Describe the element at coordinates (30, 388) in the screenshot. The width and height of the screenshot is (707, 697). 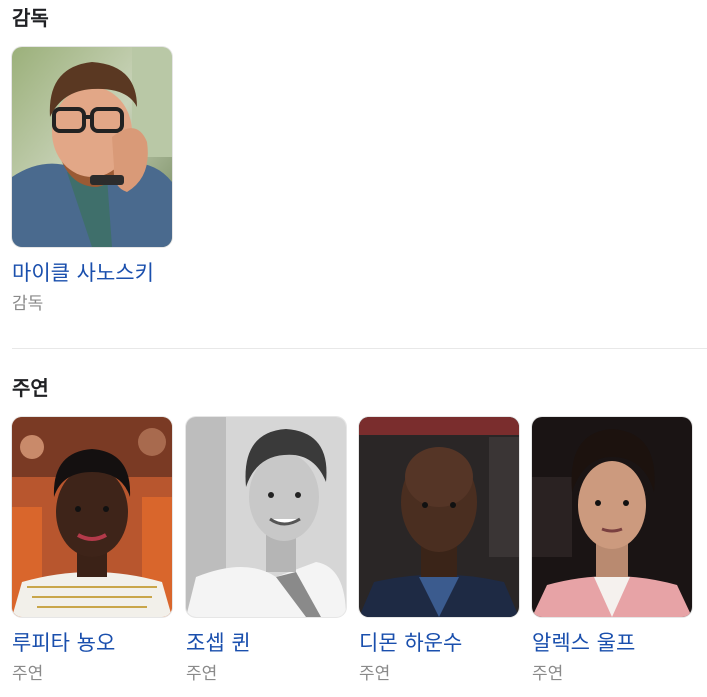
I see `section-title-cast: 주연` at that location.